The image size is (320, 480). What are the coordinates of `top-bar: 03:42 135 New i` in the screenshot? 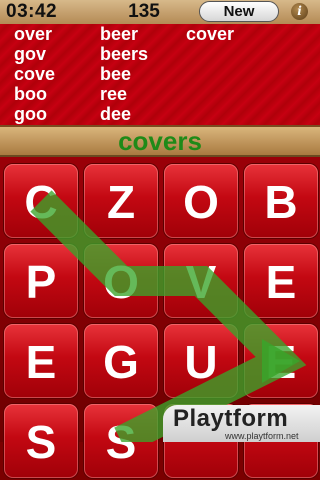 It's located at (160, 12).